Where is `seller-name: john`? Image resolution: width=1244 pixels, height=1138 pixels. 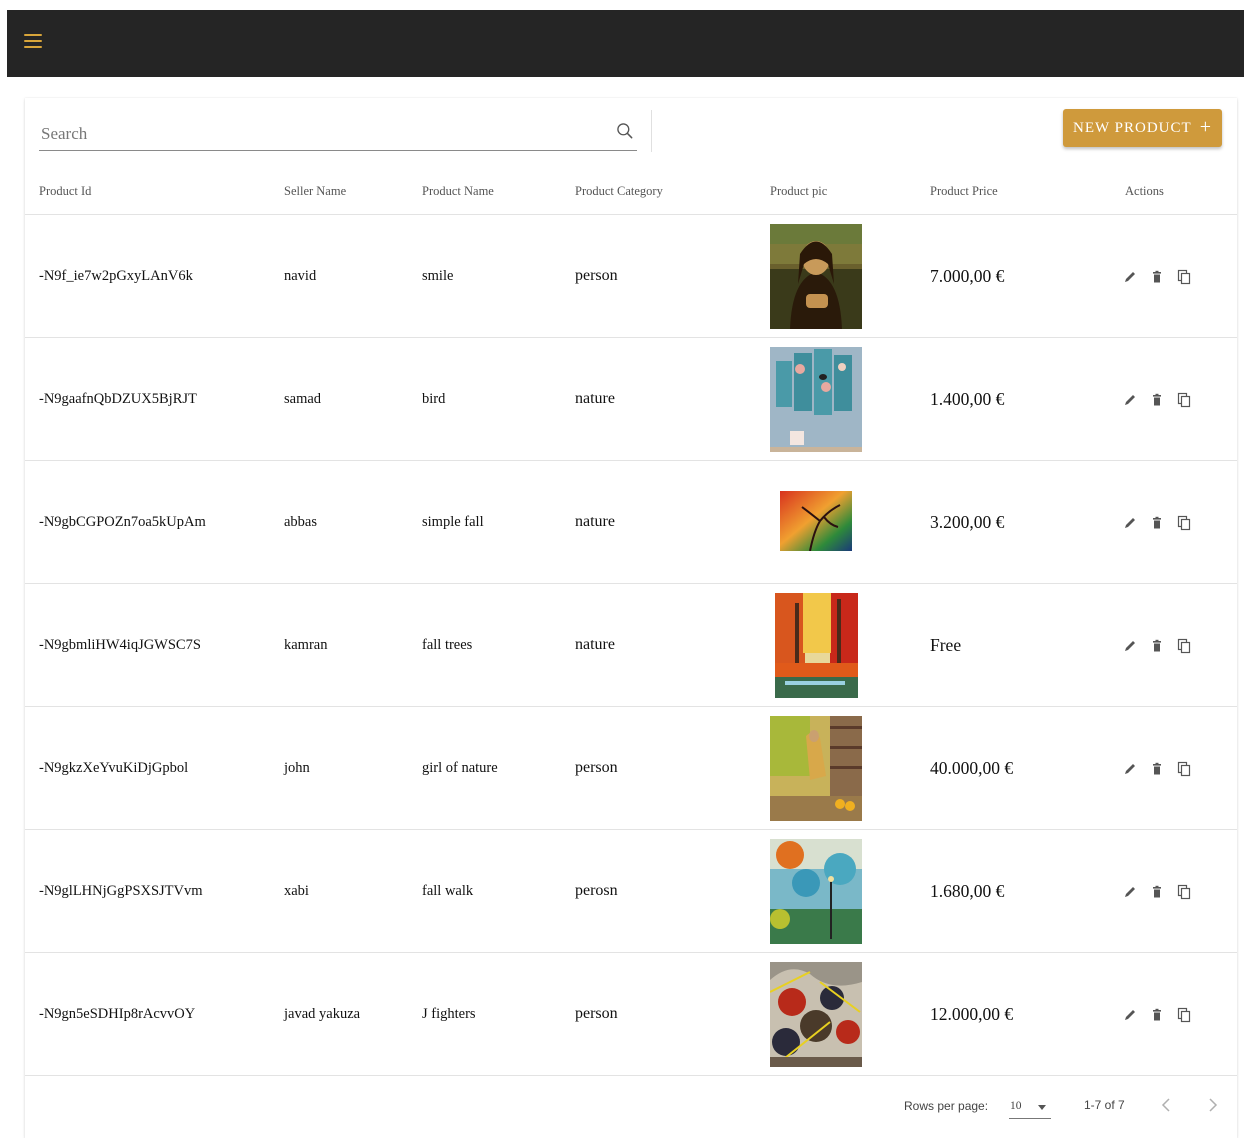 seller-name: john is located at coordinates (297, 767).